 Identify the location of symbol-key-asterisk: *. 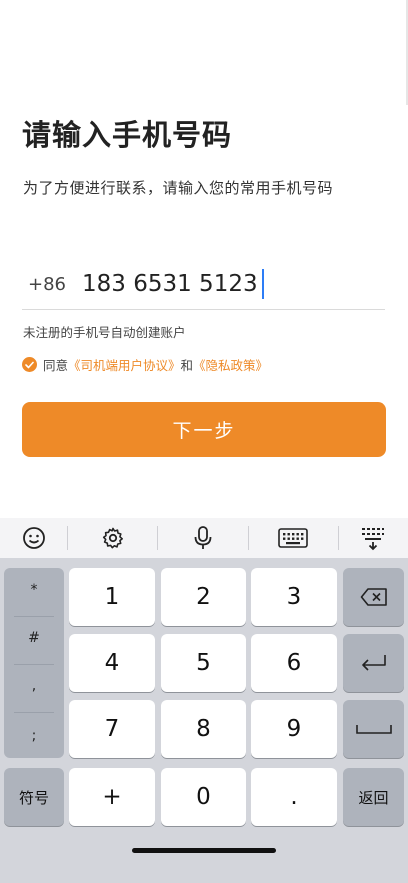
(34, 590).